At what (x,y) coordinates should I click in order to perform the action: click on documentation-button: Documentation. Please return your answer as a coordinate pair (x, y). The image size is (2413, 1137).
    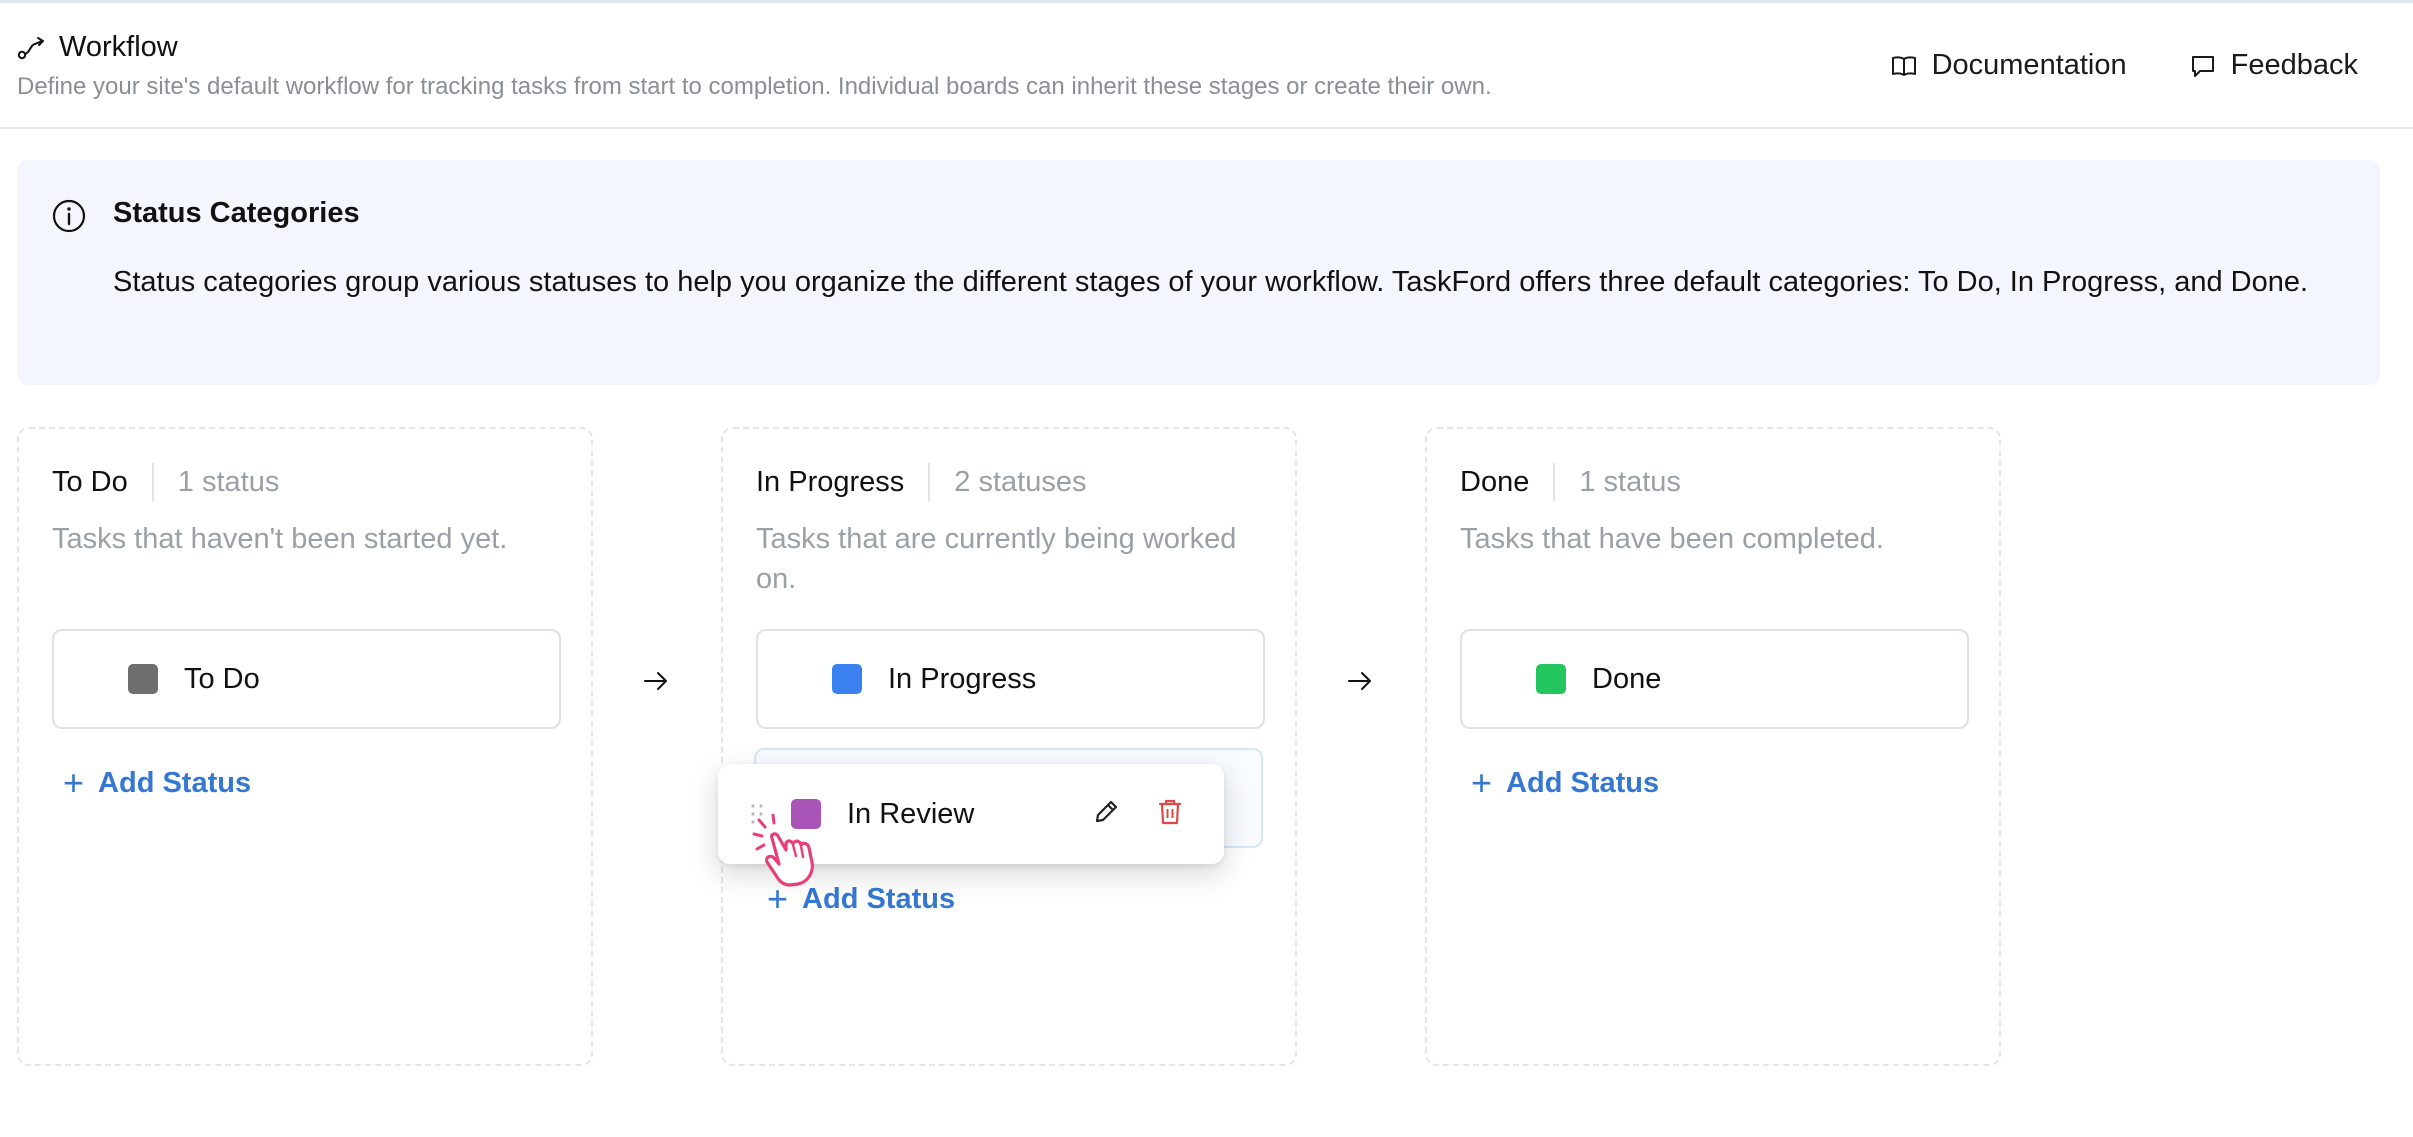
    Looking at the image, I should click on (2008, 65).